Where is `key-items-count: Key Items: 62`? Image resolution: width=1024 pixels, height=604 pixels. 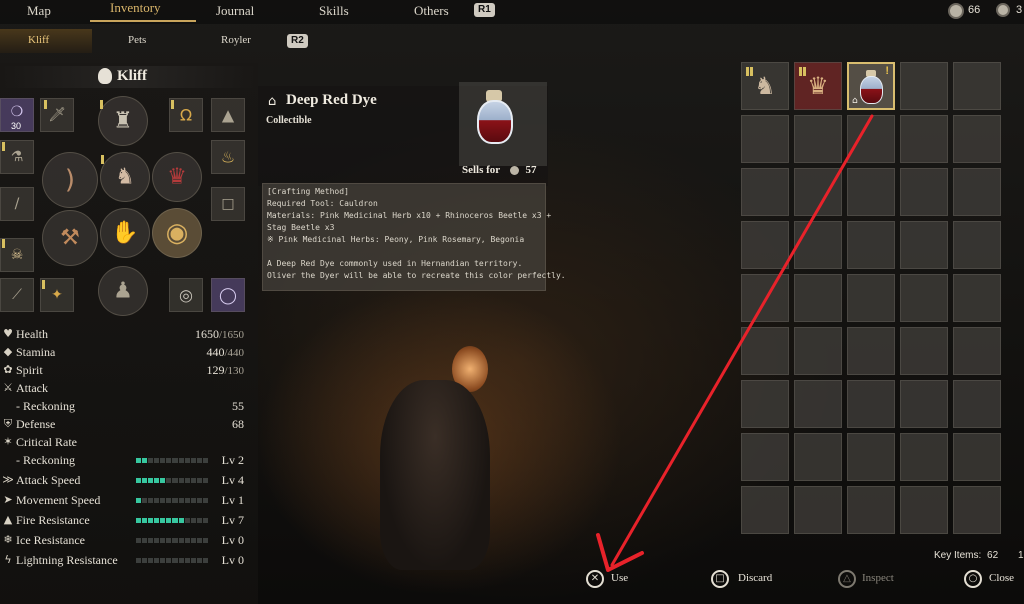 key-items-count: Key Items: 62 is located at coordinates (966, 555).